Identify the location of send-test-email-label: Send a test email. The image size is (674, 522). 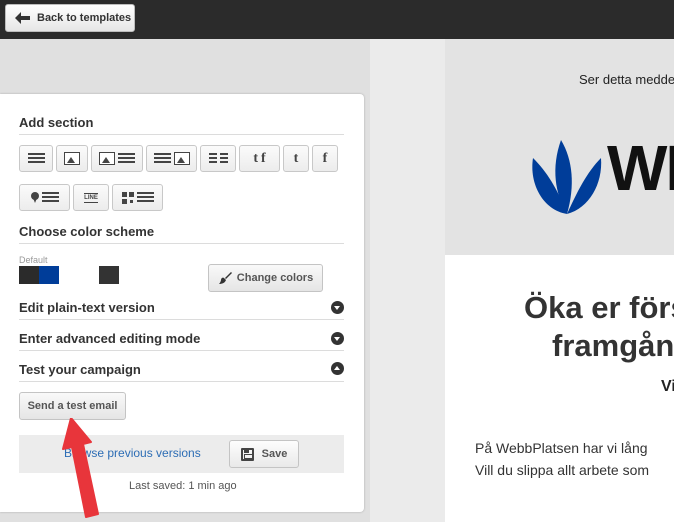
(72, 406).